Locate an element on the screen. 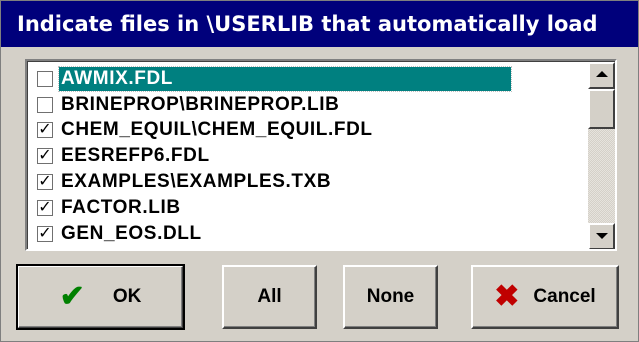 This screenshot has width=639, height=342. none-label: None is located at coordinates (390, 296).